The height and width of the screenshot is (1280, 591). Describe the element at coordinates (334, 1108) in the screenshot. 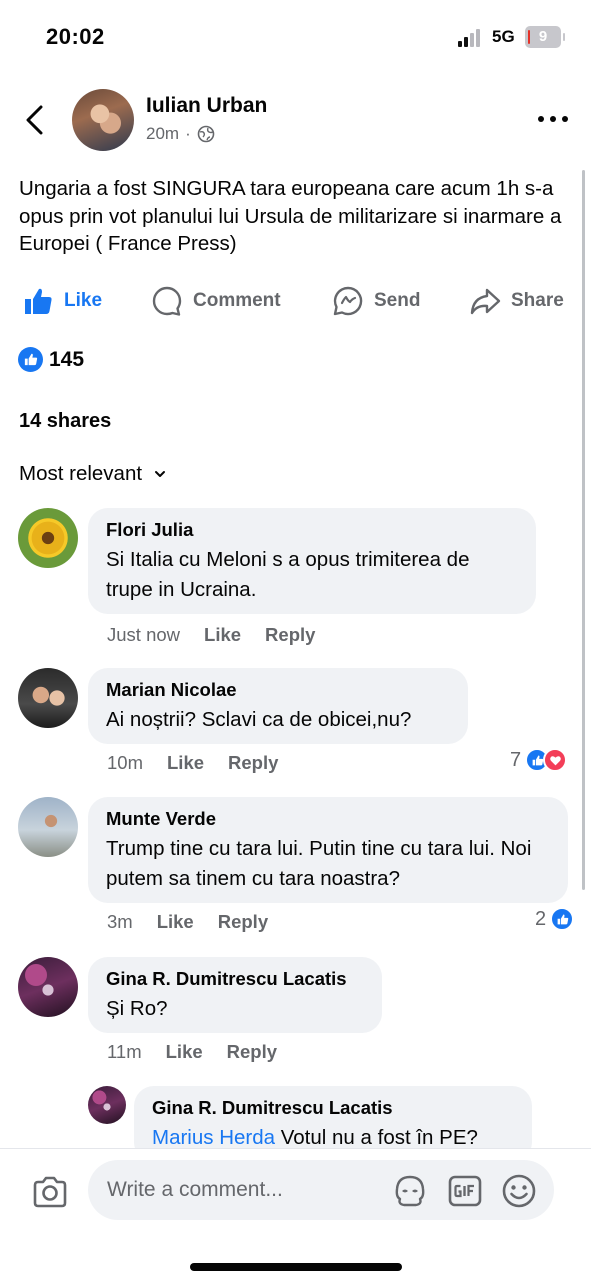

I see `replier-name: Gina R. Dumitrescu Lacatis` at that location.